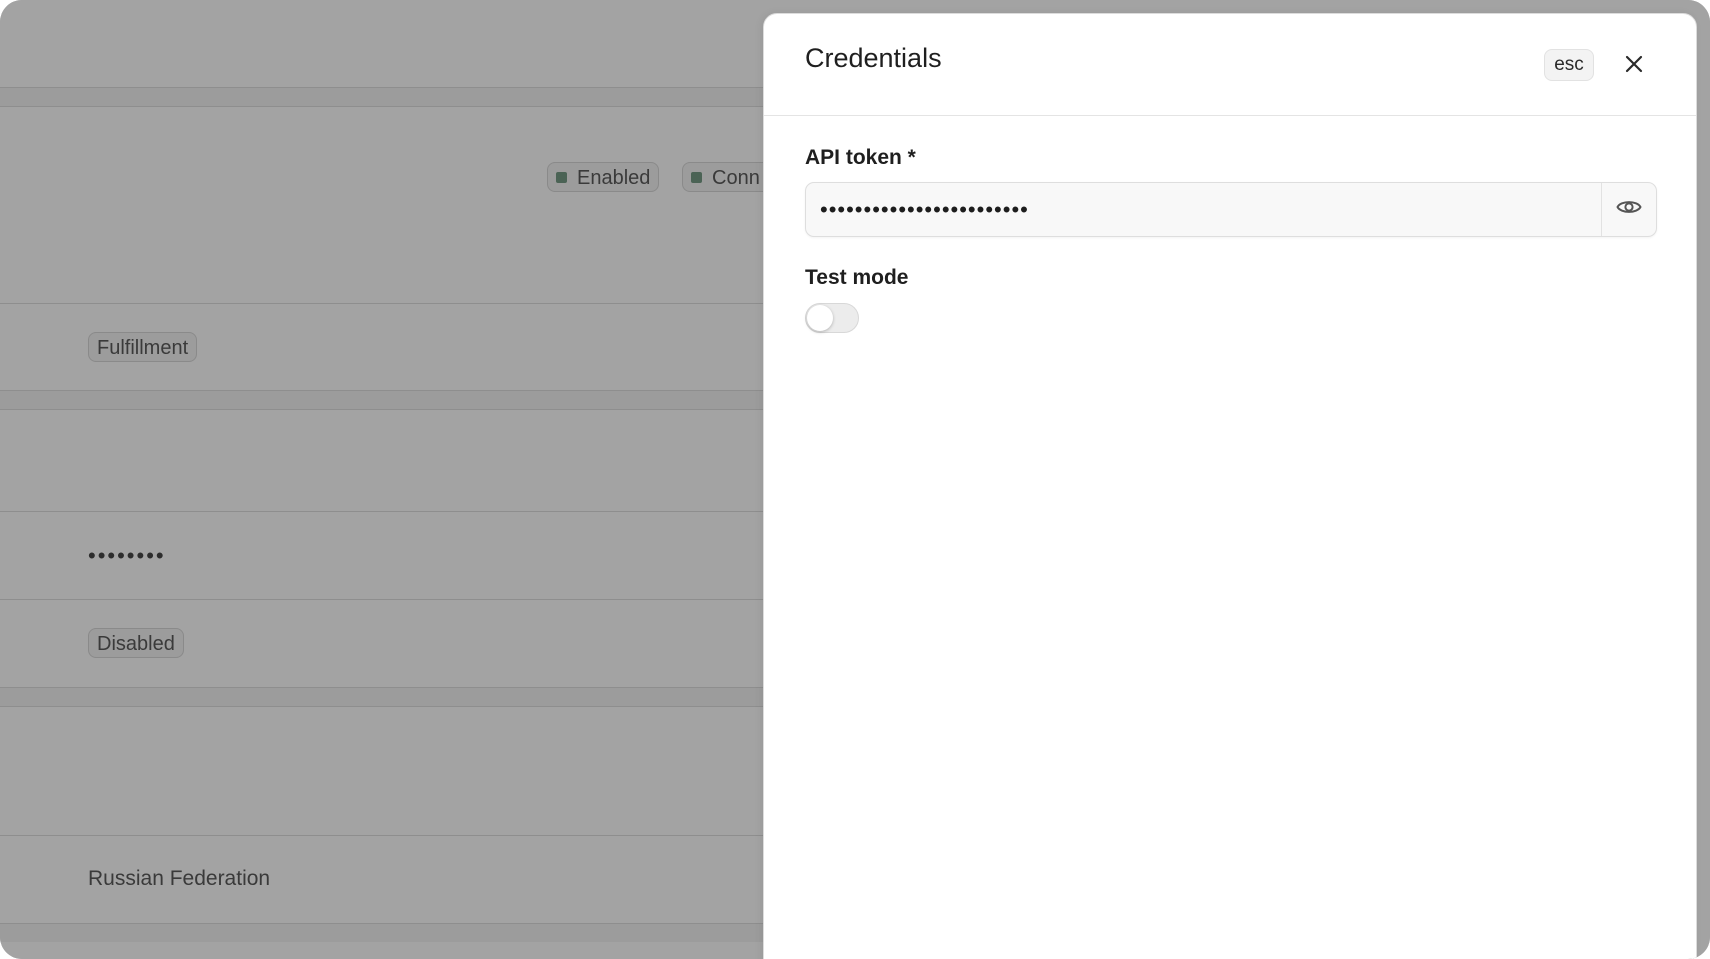 This screenshot has height=959, width=1710. Describe the element at coordinates (136, 643) in the screenshot. I see `tag-disabled: Disabled` at that location.